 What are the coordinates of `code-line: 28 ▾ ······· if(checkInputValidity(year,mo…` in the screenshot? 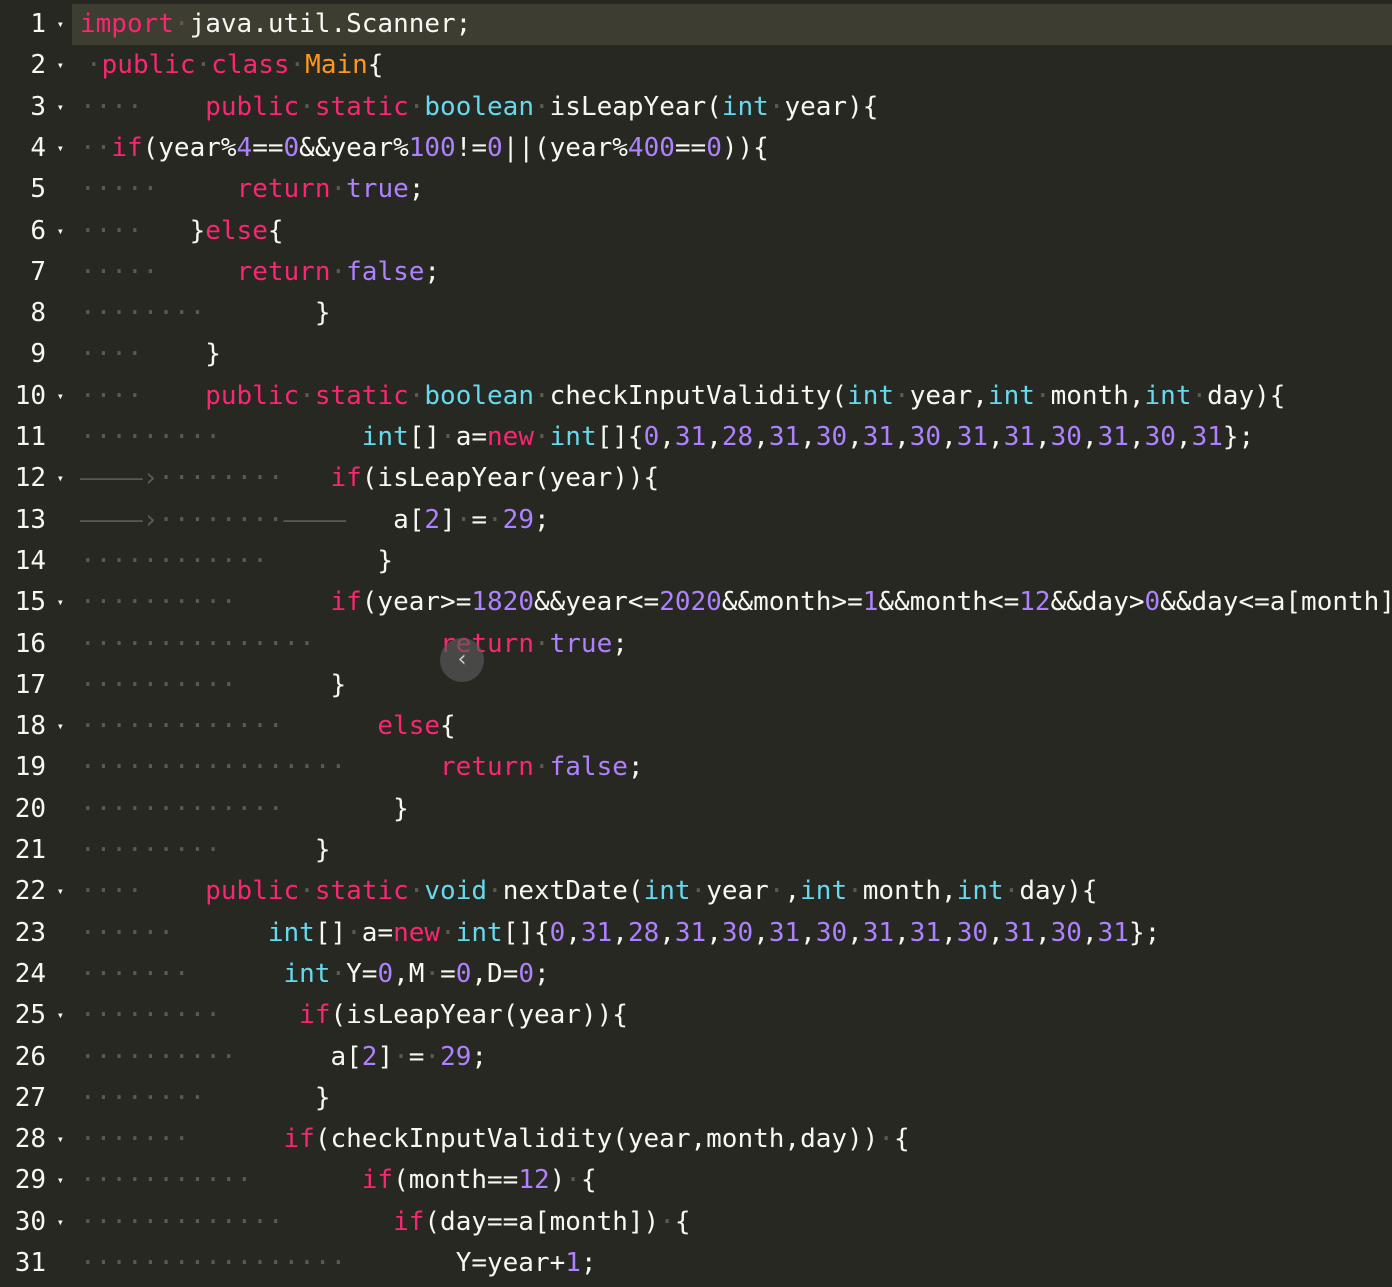 It's located at (696, 1139).